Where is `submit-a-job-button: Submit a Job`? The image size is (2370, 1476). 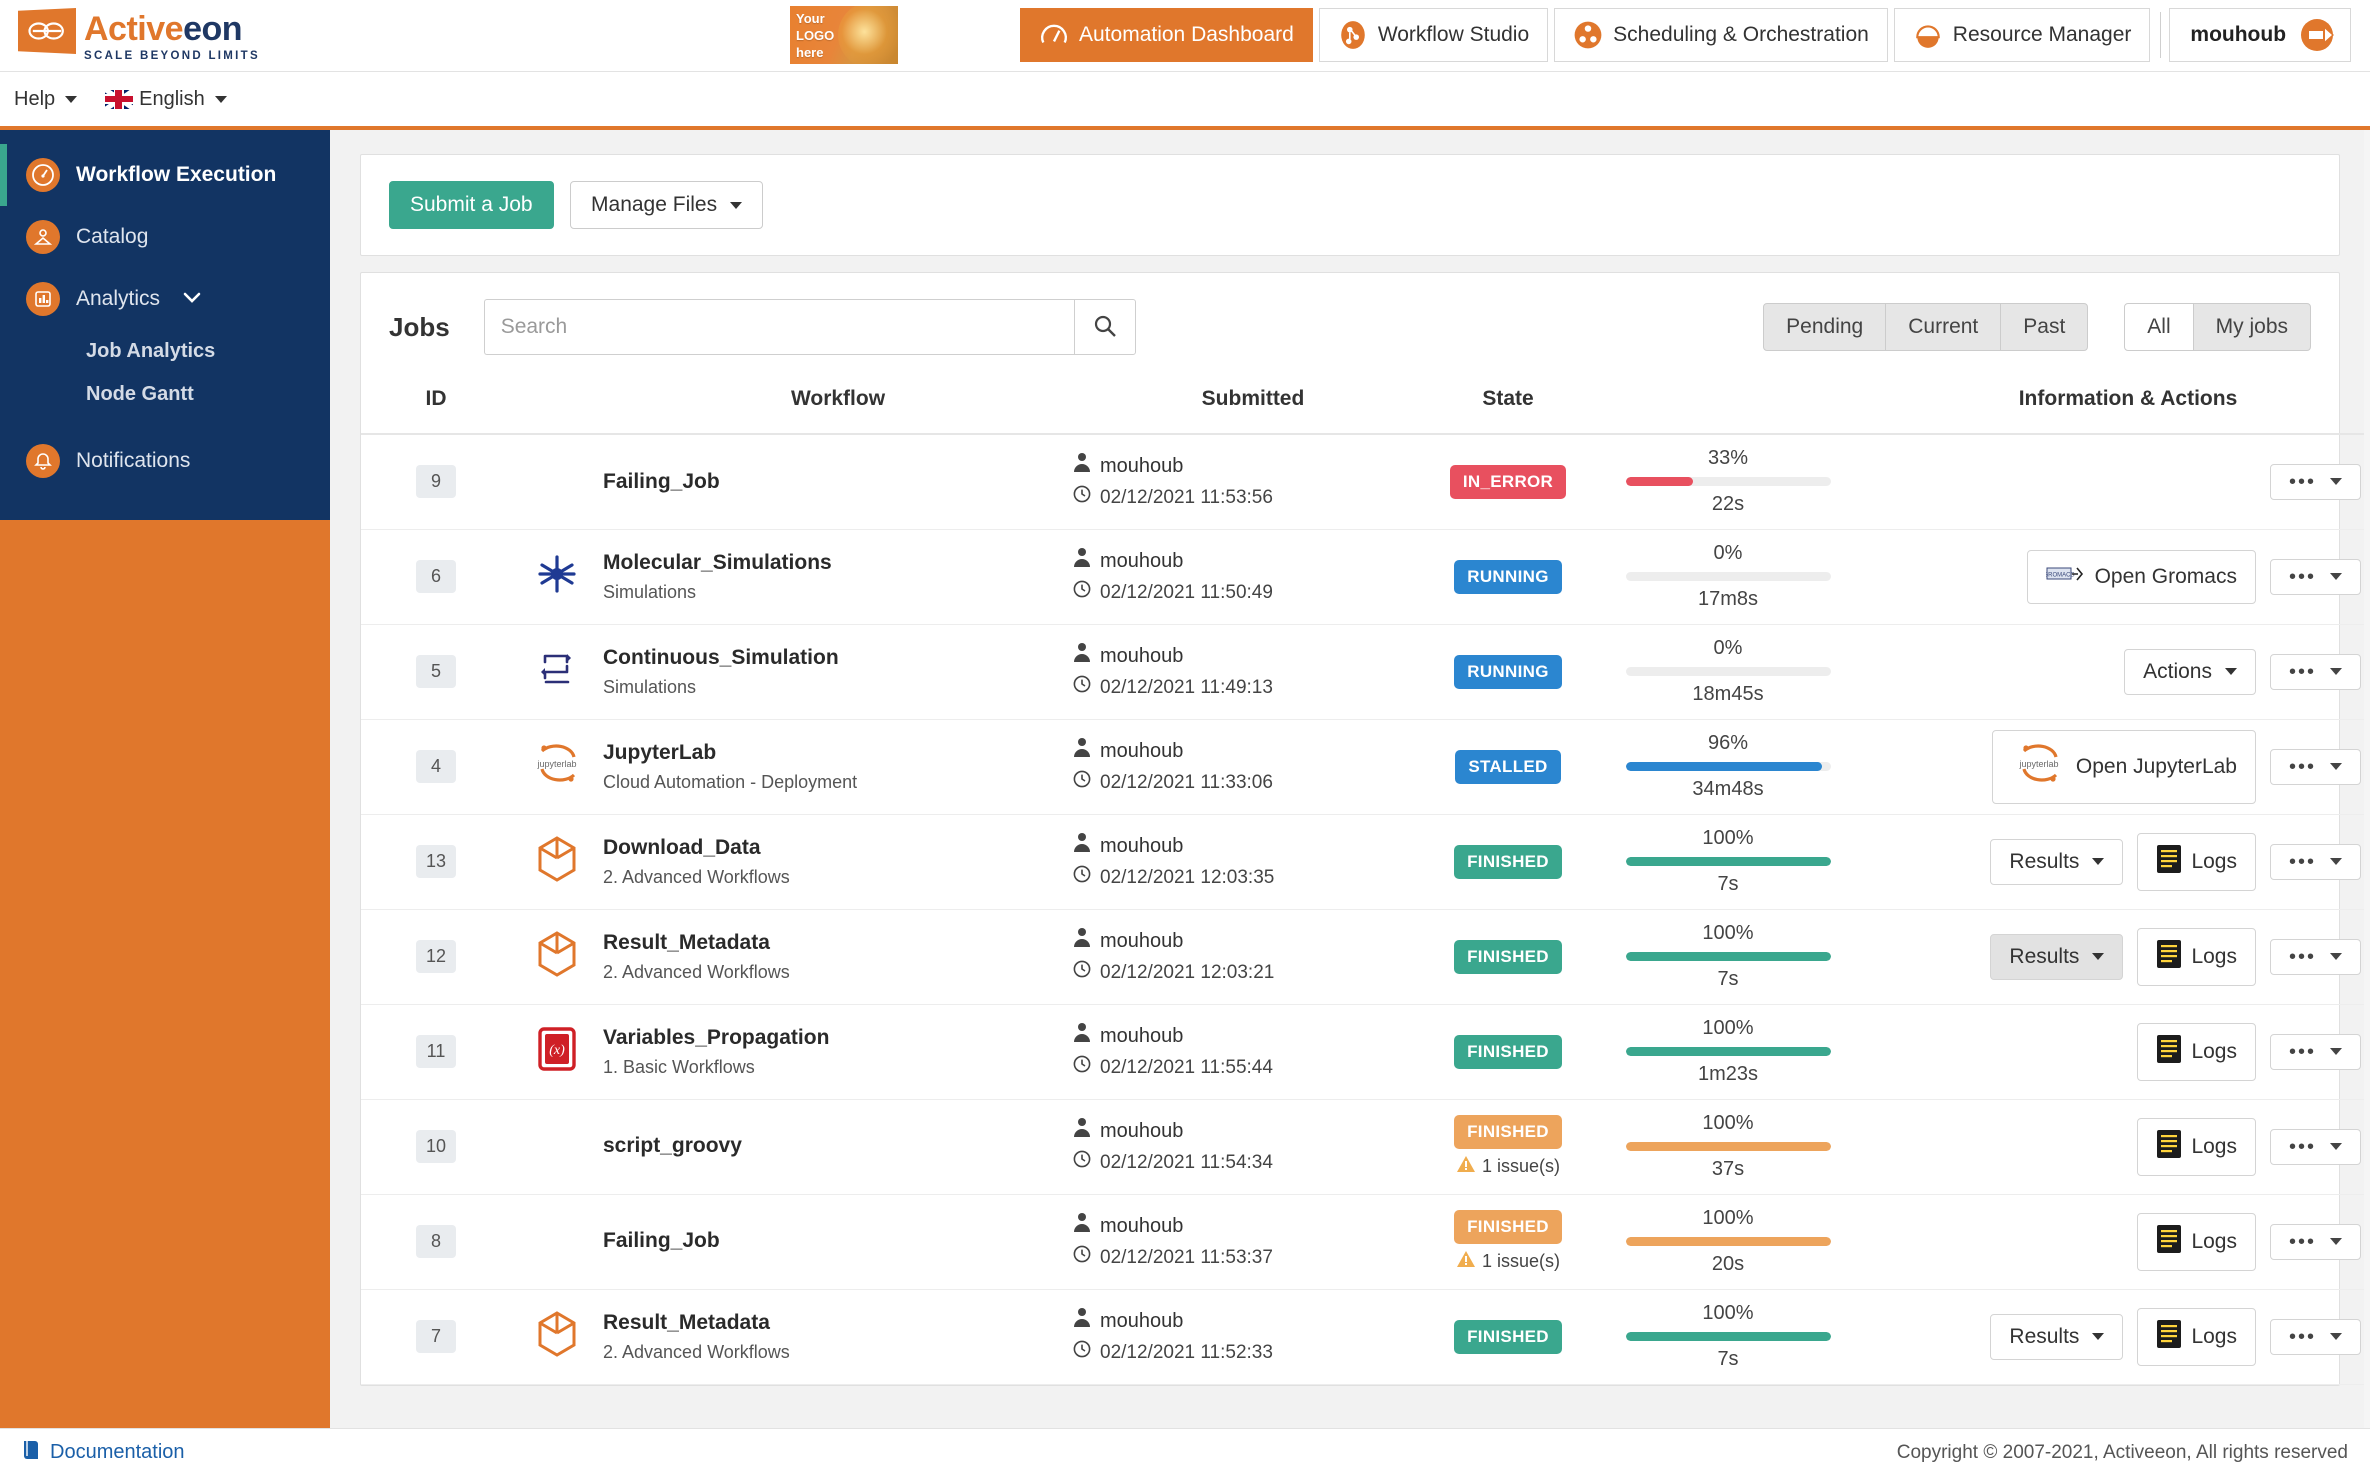 submit-a-job-button: Submit a Job is located at coordinates (471, 205).